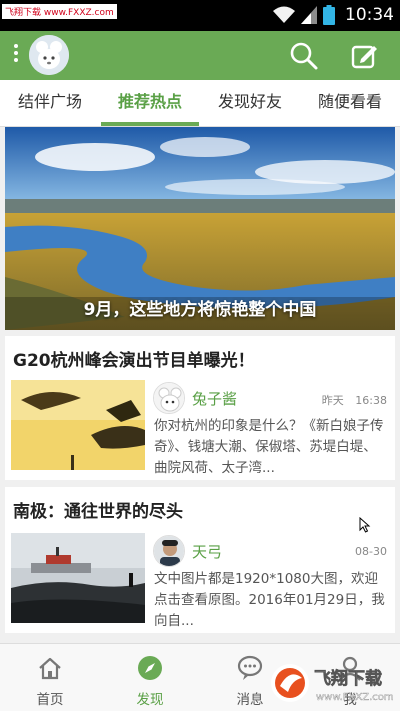 The image size is (400, 711). Describe the element at coordinates (309, 15) in the screenshot. I see `signal-icon` at that location.